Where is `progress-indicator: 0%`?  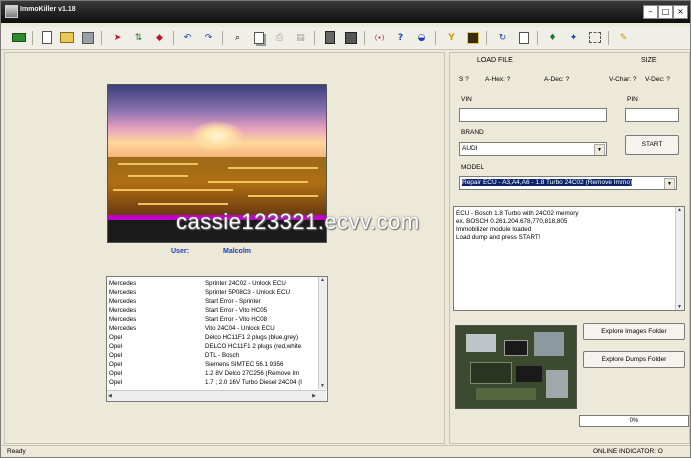
progress-indicator: 0% is located at coordinates (634, 421).